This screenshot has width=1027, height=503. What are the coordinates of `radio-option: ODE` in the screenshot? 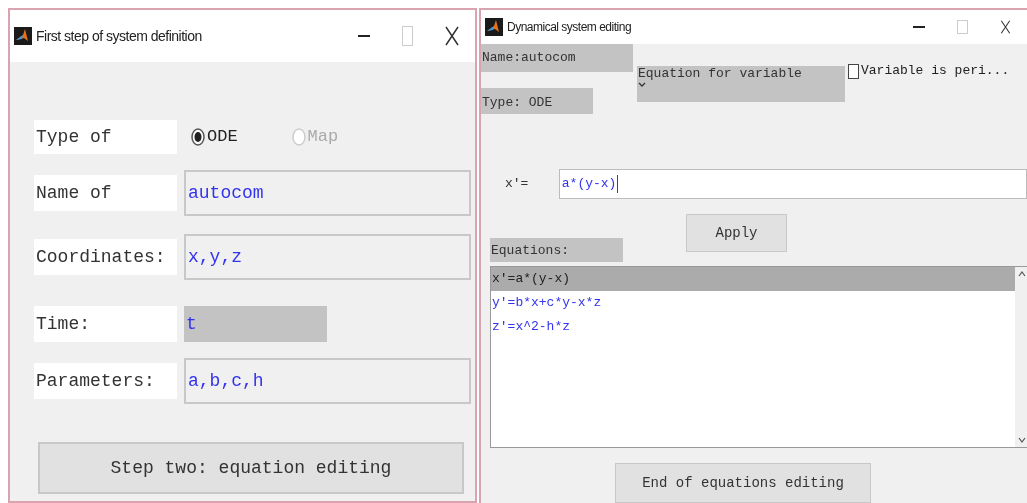 It's located at (214, 137).